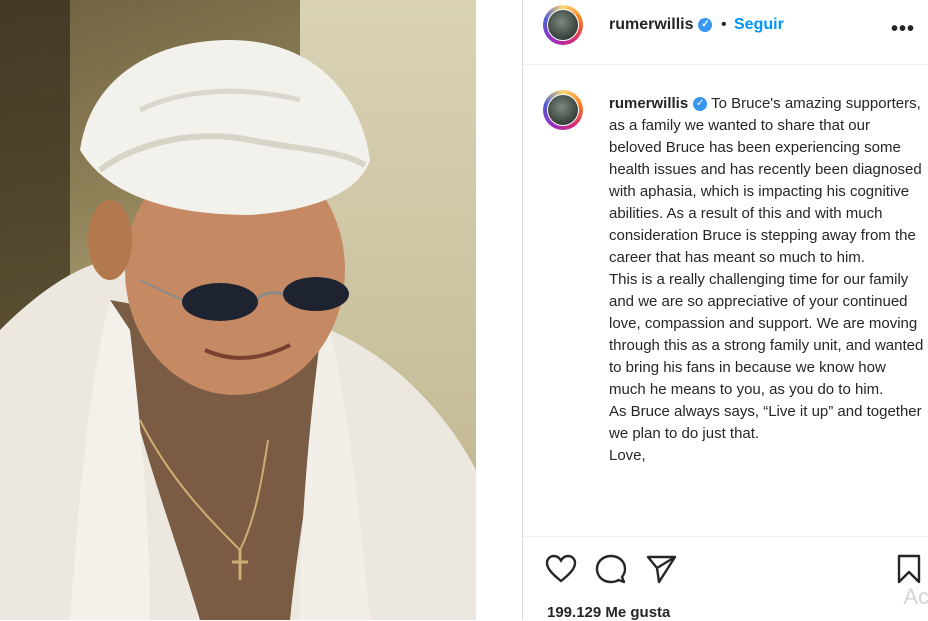 The width and height of the screenshot is (928, 621). What do you see at coordinates (903, 29) in the screenshot?
I see `more-options-icon: •••` at bounding box center [903, 29].